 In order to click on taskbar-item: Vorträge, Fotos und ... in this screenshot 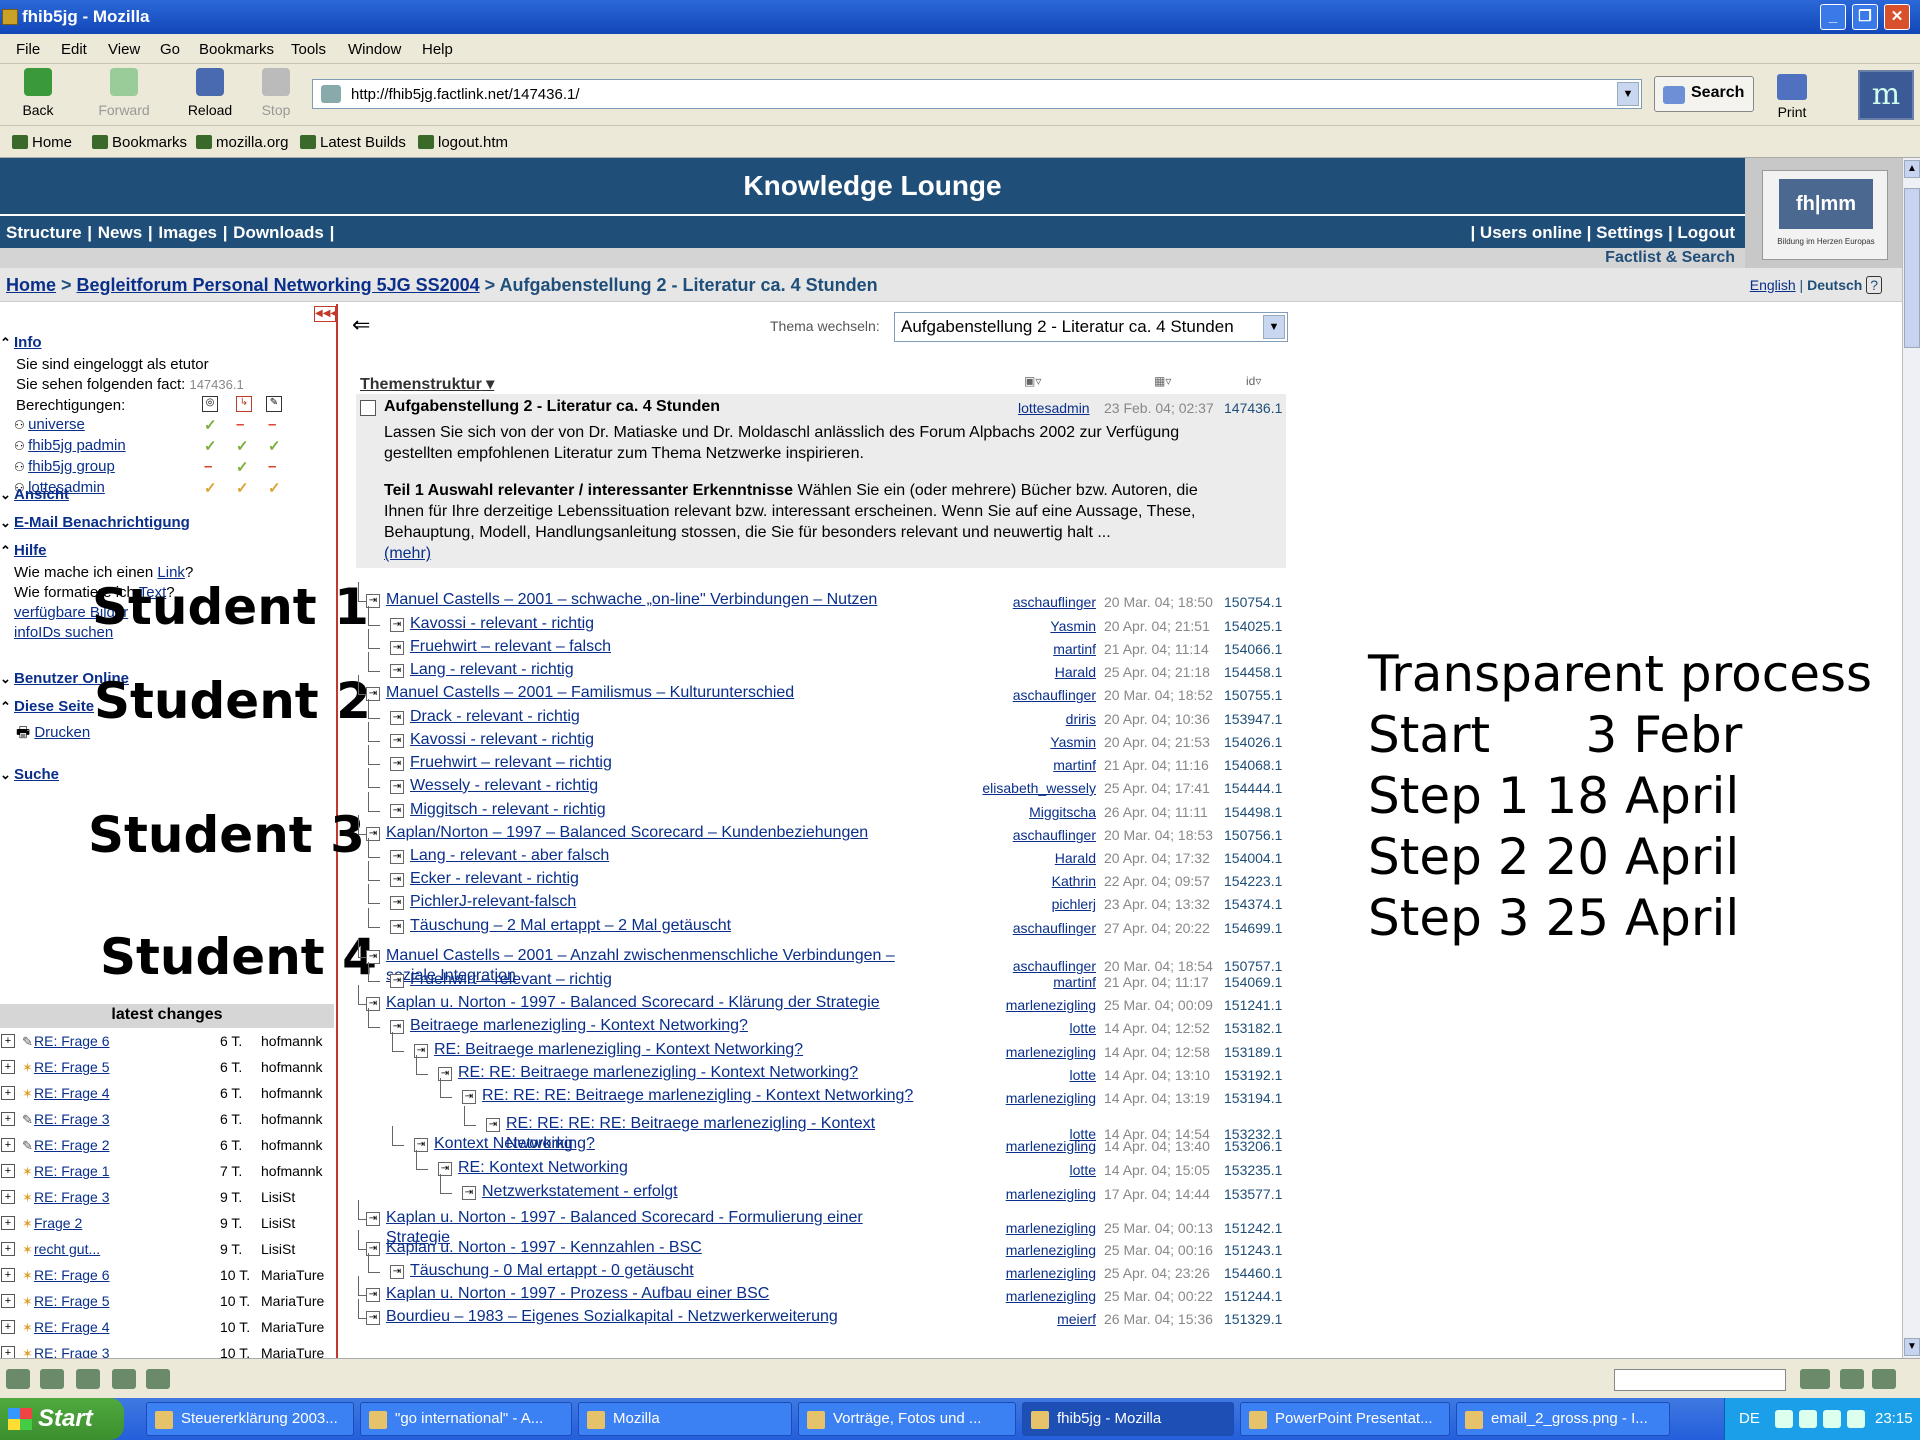, I will do `click(907, 1419)`.